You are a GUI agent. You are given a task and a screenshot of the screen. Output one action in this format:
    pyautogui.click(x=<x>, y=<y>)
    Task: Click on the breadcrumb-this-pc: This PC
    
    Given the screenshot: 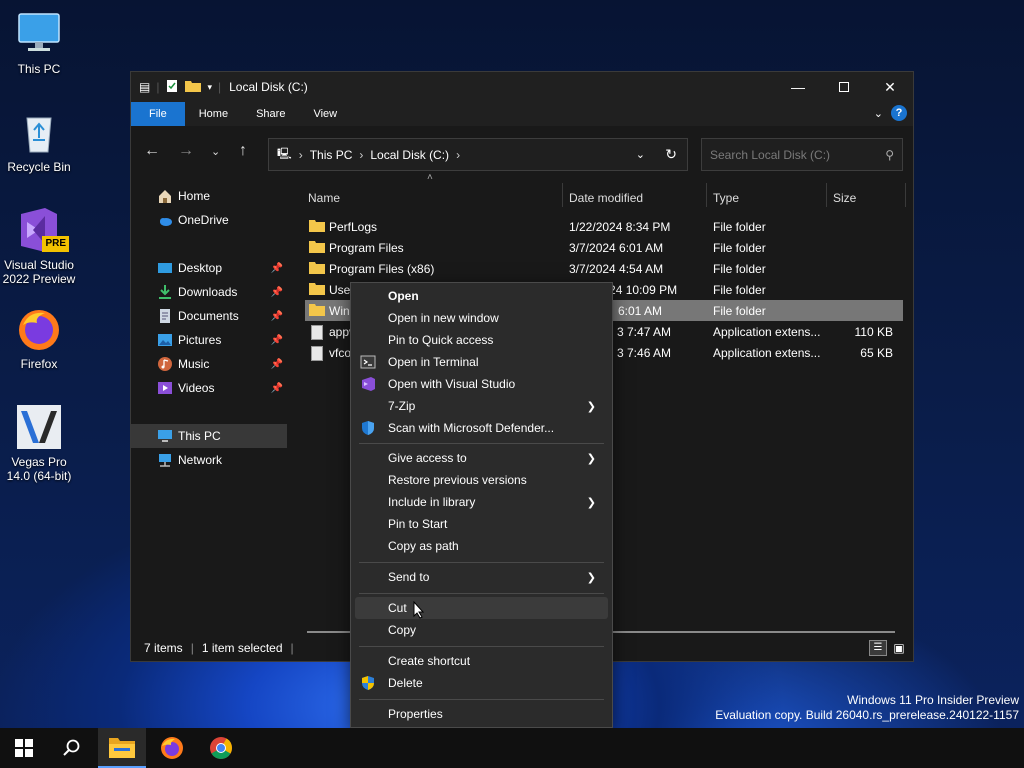 What is the action you would take?
    pyautogui.click(x=331, y=155)
    